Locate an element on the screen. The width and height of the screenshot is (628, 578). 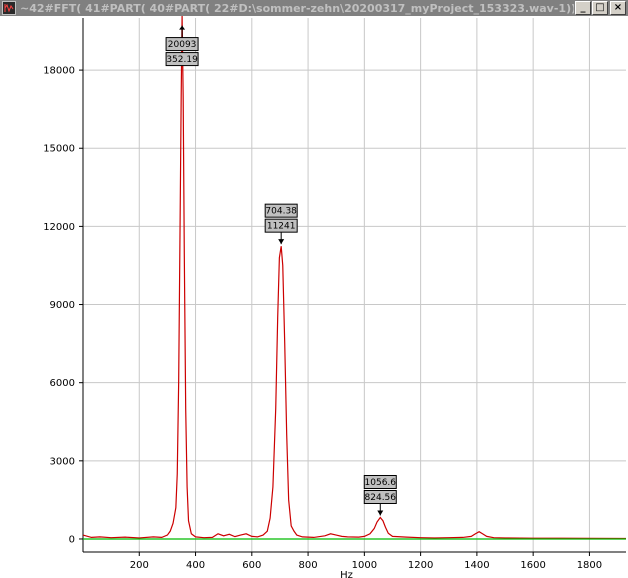
maximize-button: □ is located at coordinates (600, 8).